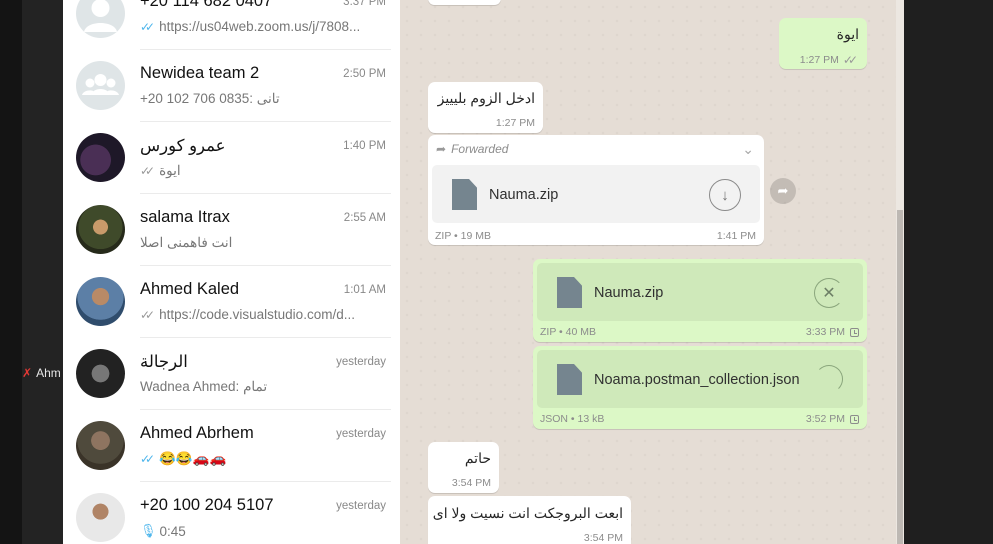 The image size is (993, 544). What do you see at coordinates (364, 290) in the screenshot?
I see `chat-time: 1:01 AM` at bounding box center [364, 290].